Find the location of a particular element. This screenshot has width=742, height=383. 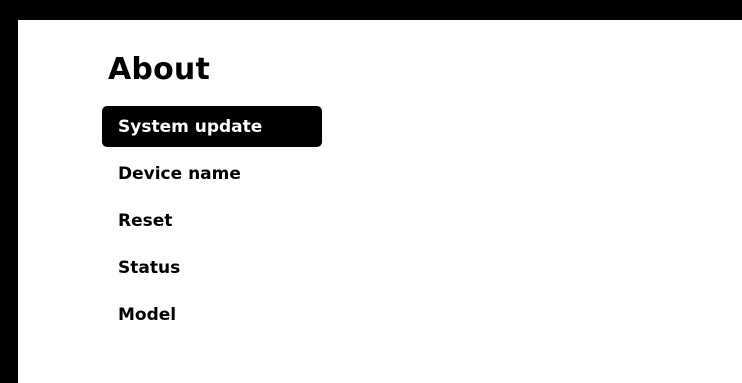

menu-item-model: Model is located at coordinates (212, 314).